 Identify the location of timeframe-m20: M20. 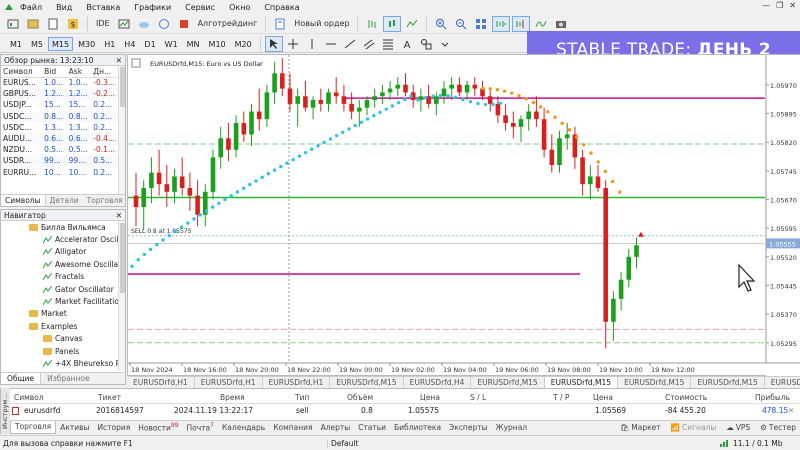
(243, 44).